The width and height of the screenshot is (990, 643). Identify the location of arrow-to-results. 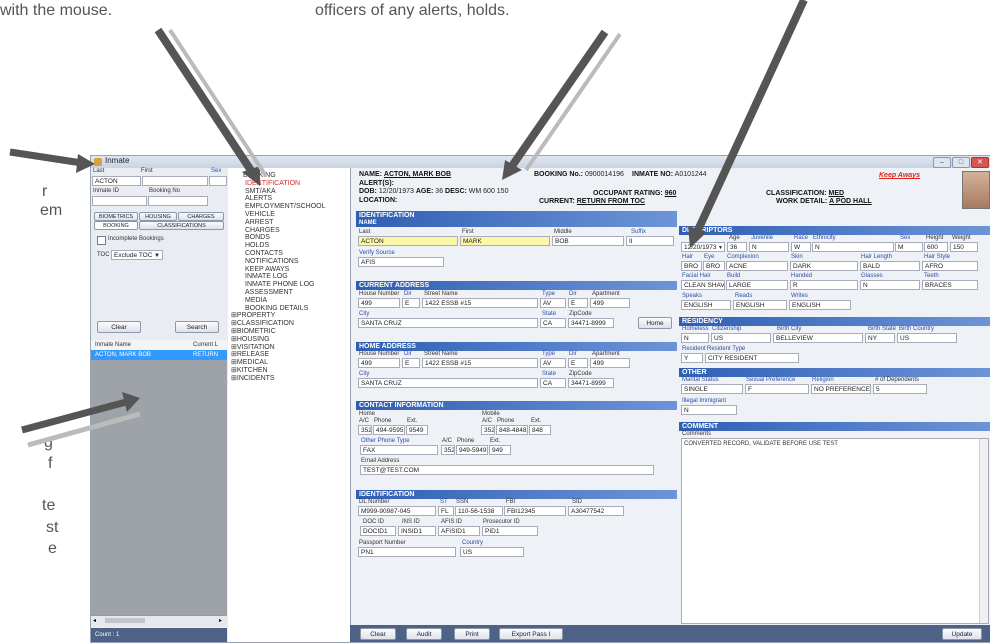
(81, 420).